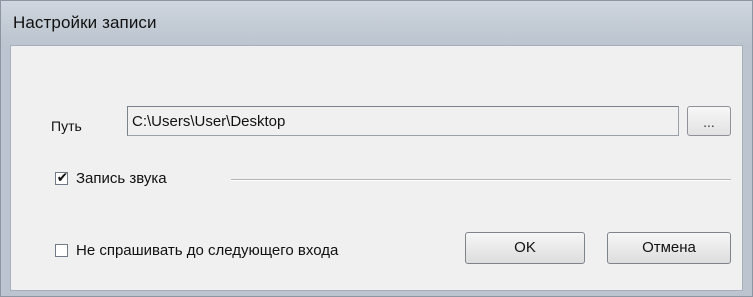 The height and width of the screenshot is (297, 753). I want to click on path-label: Путь, so click(66, 126).